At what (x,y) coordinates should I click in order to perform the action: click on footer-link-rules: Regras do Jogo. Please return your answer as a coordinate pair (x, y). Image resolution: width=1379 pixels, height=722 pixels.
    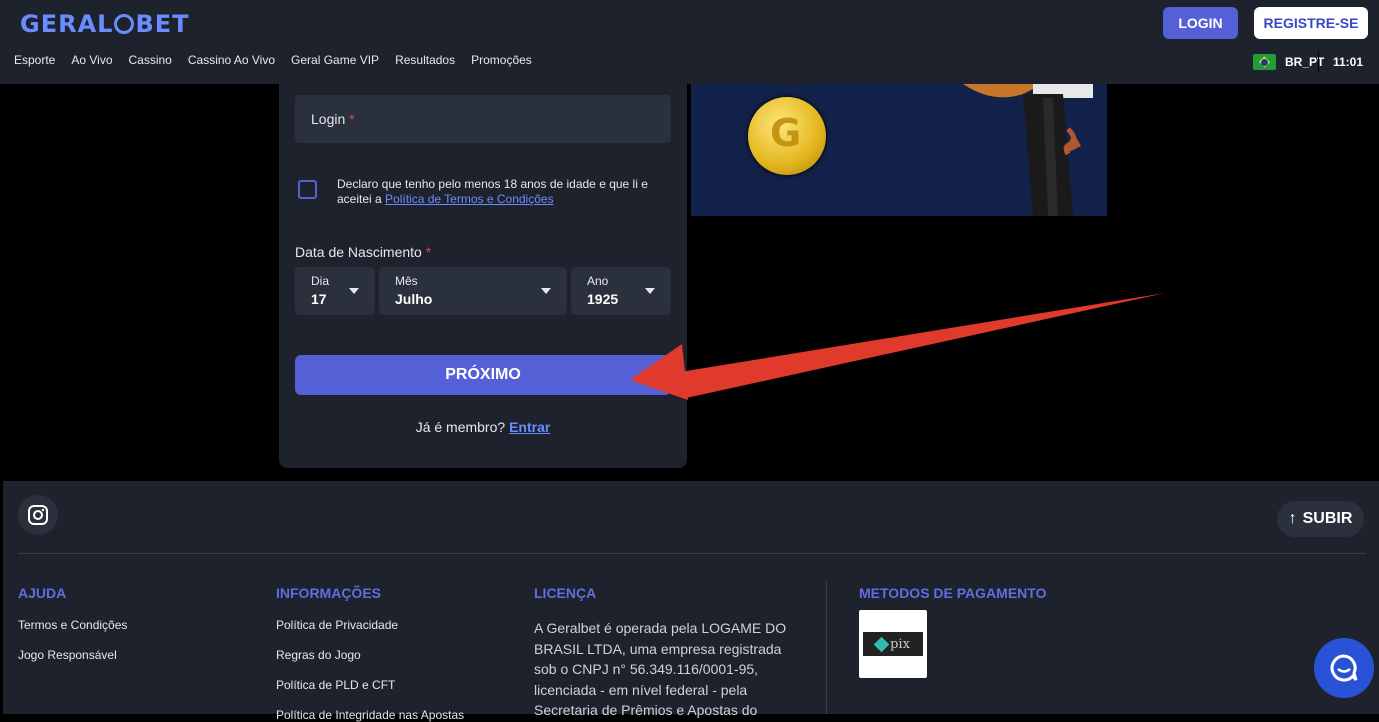
    Looking at the image, I should click on (318, 655).